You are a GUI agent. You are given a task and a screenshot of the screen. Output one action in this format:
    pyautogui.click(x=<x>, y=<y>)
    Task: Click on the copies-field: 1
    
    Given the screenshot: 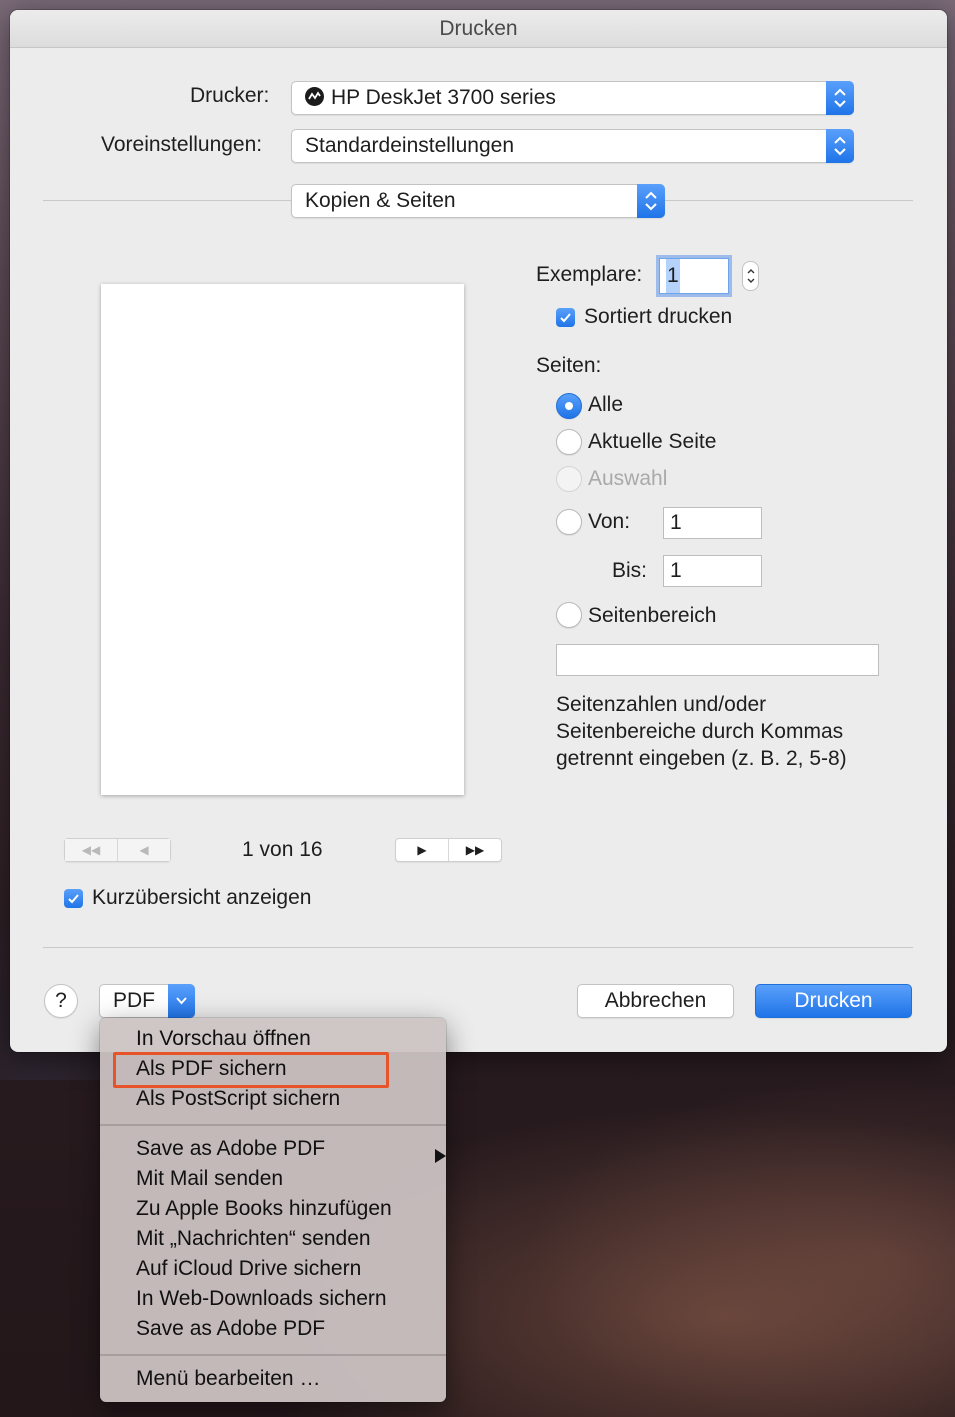 What is the action you would take?
    pyautogui.click(x=694, y=276)
    